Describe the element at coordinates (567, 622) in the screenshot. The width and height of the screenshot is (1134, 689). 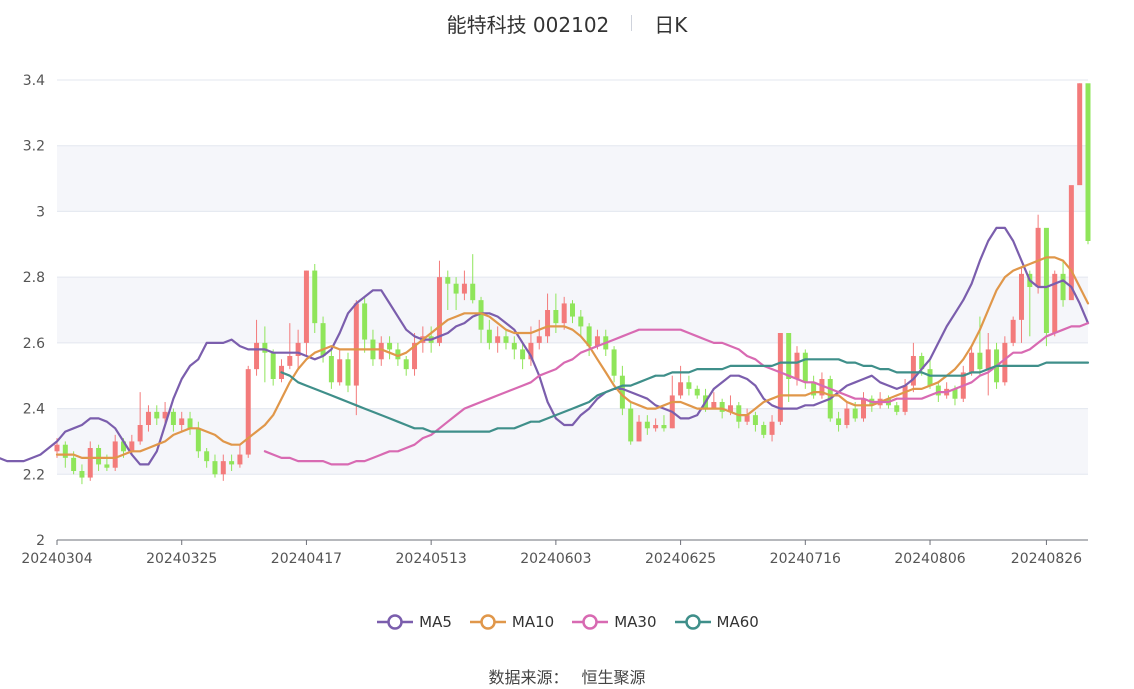
I see `chart-legend: MA5 MA10 MA30 MA60` at that location.